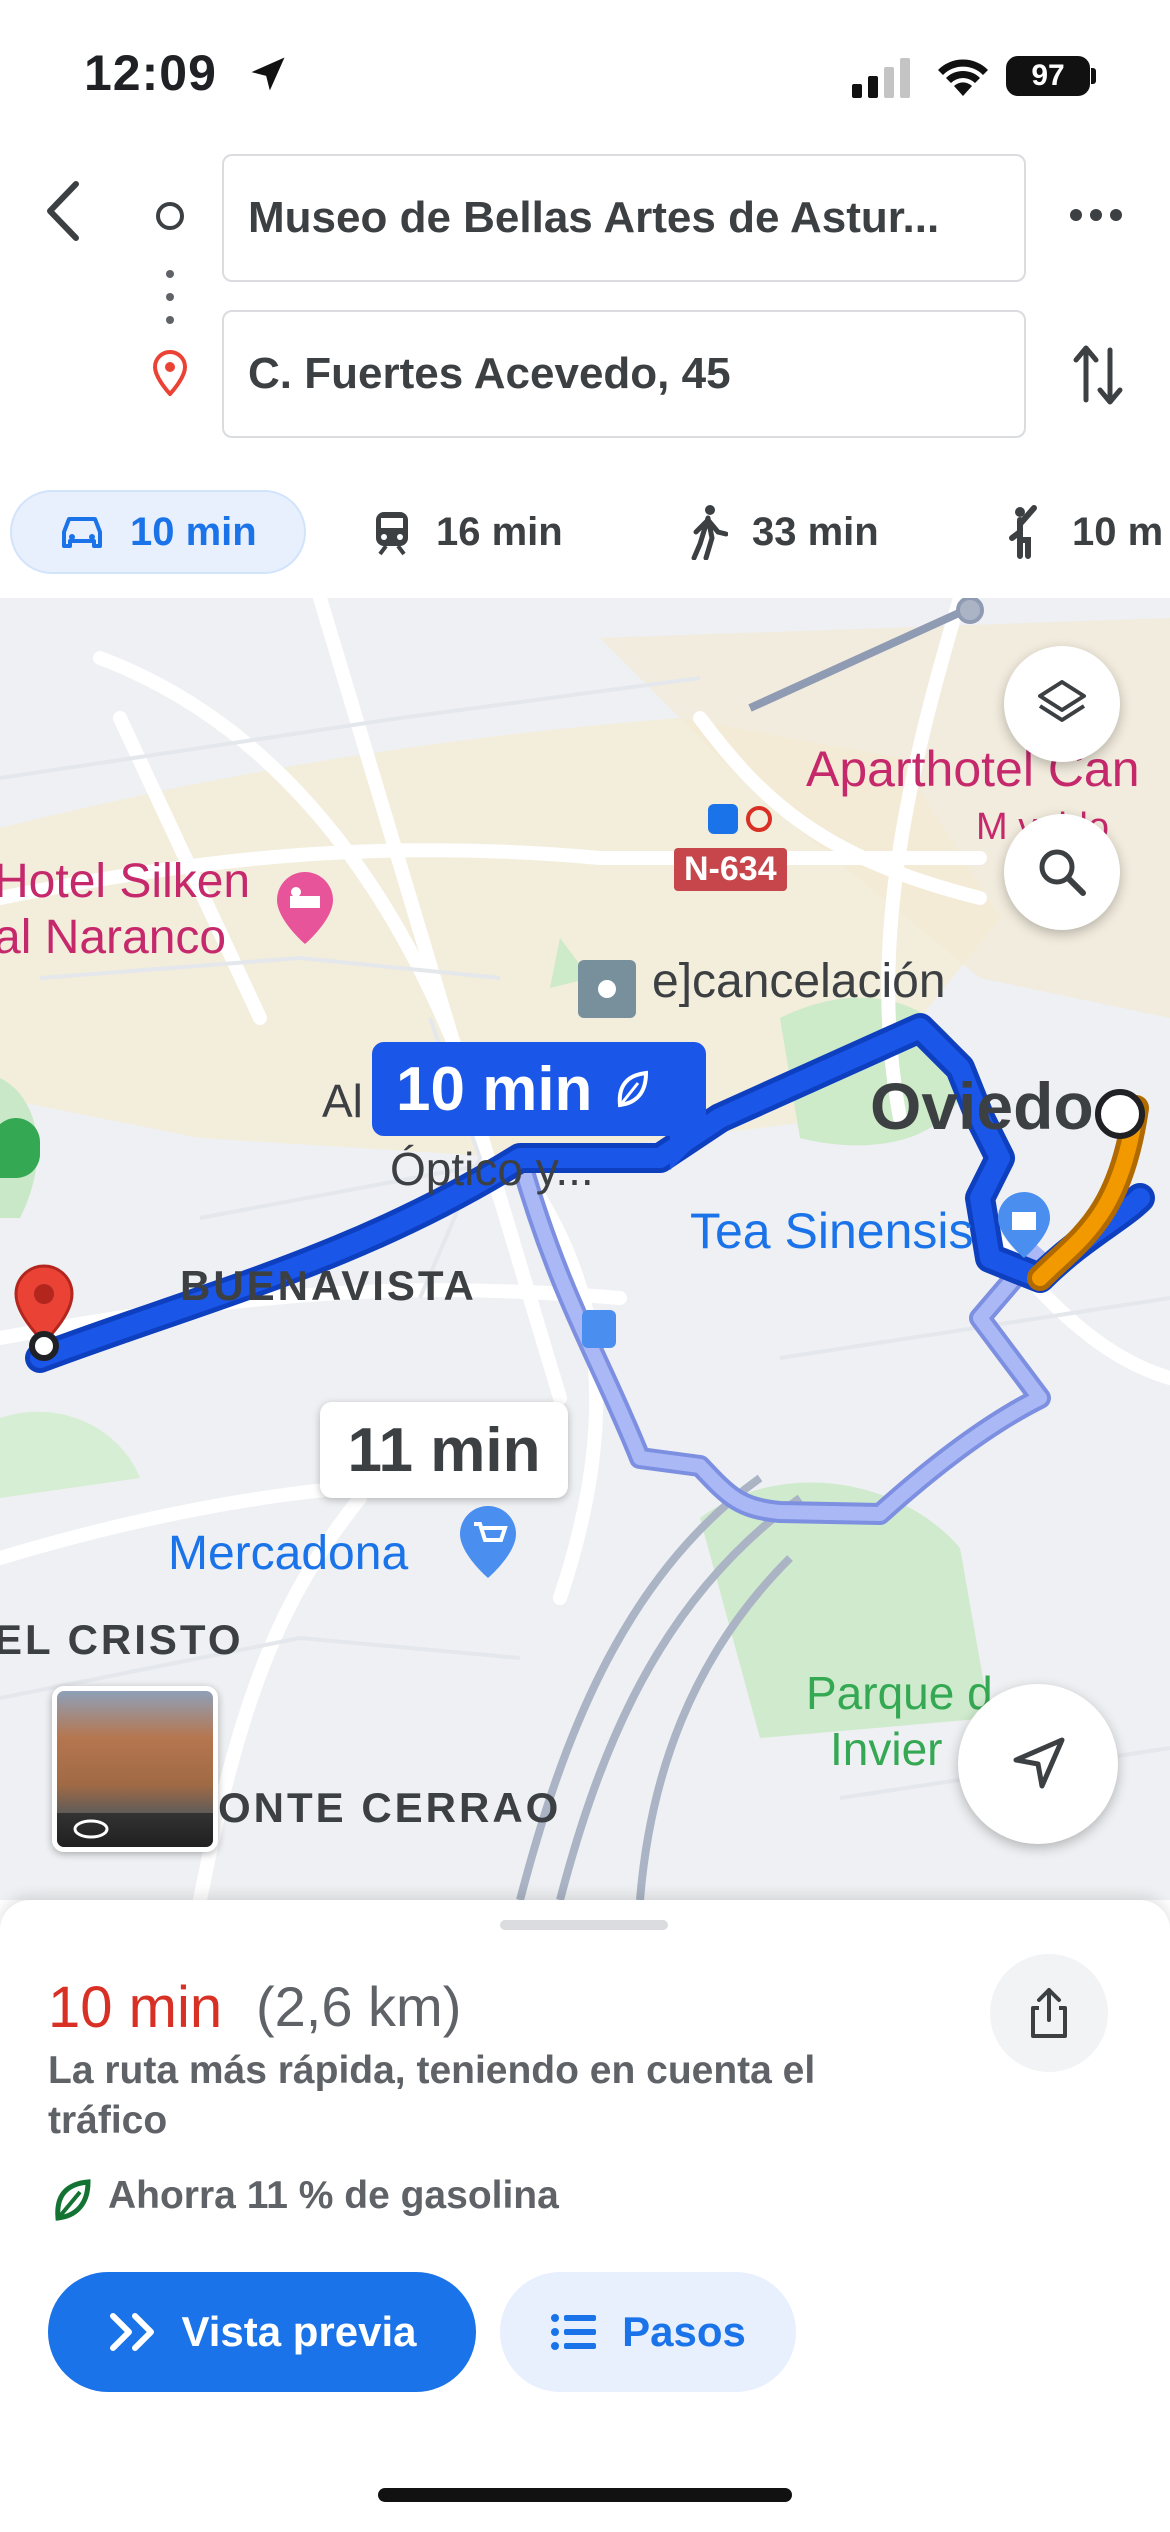 The width and height of the screenshot is (1170, 2532). What do you see at coordinates (122, 1639) in the screenshot?
I see `area-el-cristo: EL CRISTO` at bounding box center [122, 1639].